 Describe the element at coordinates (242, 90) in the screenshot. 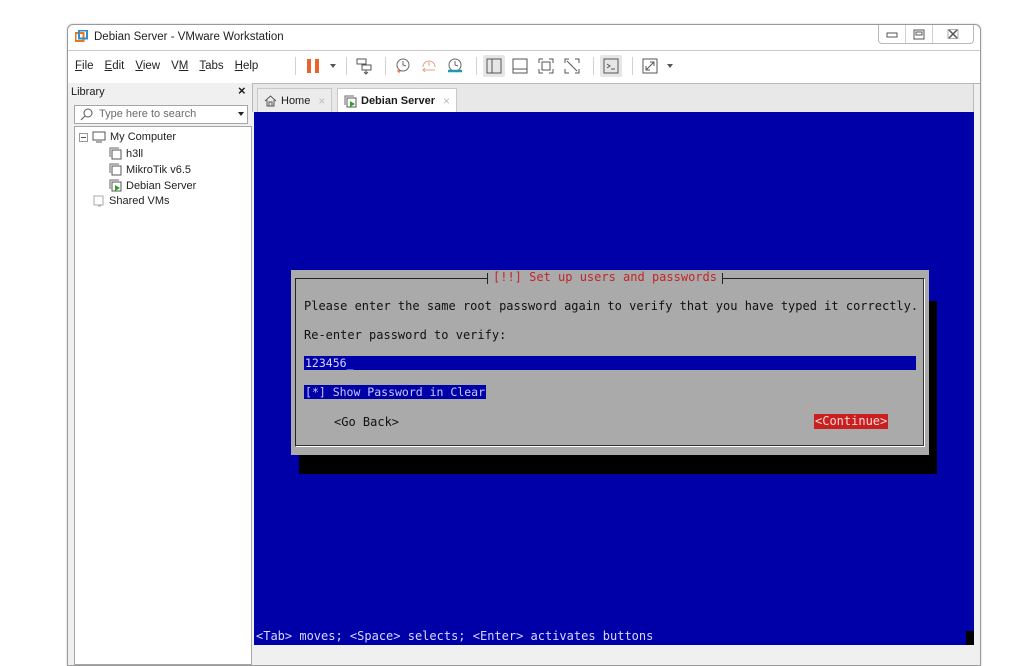

I see `library-close-button: ×` at that location.